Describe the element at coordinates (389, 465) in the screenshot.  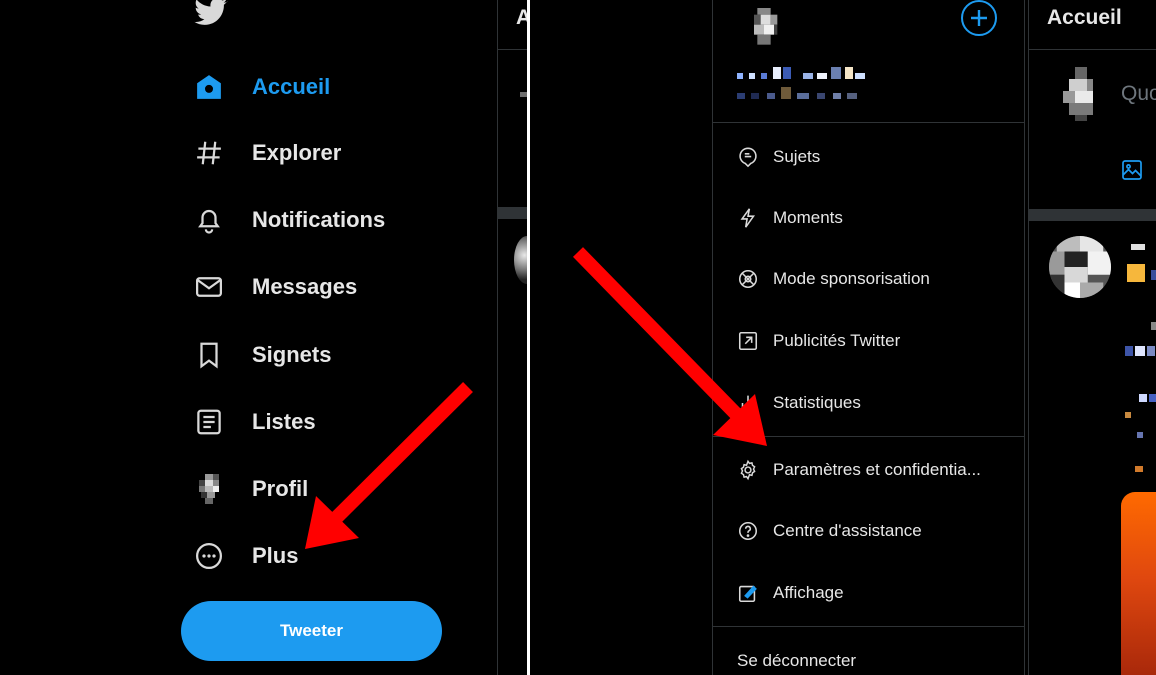
I see `annotation-arrow-left` at that location.